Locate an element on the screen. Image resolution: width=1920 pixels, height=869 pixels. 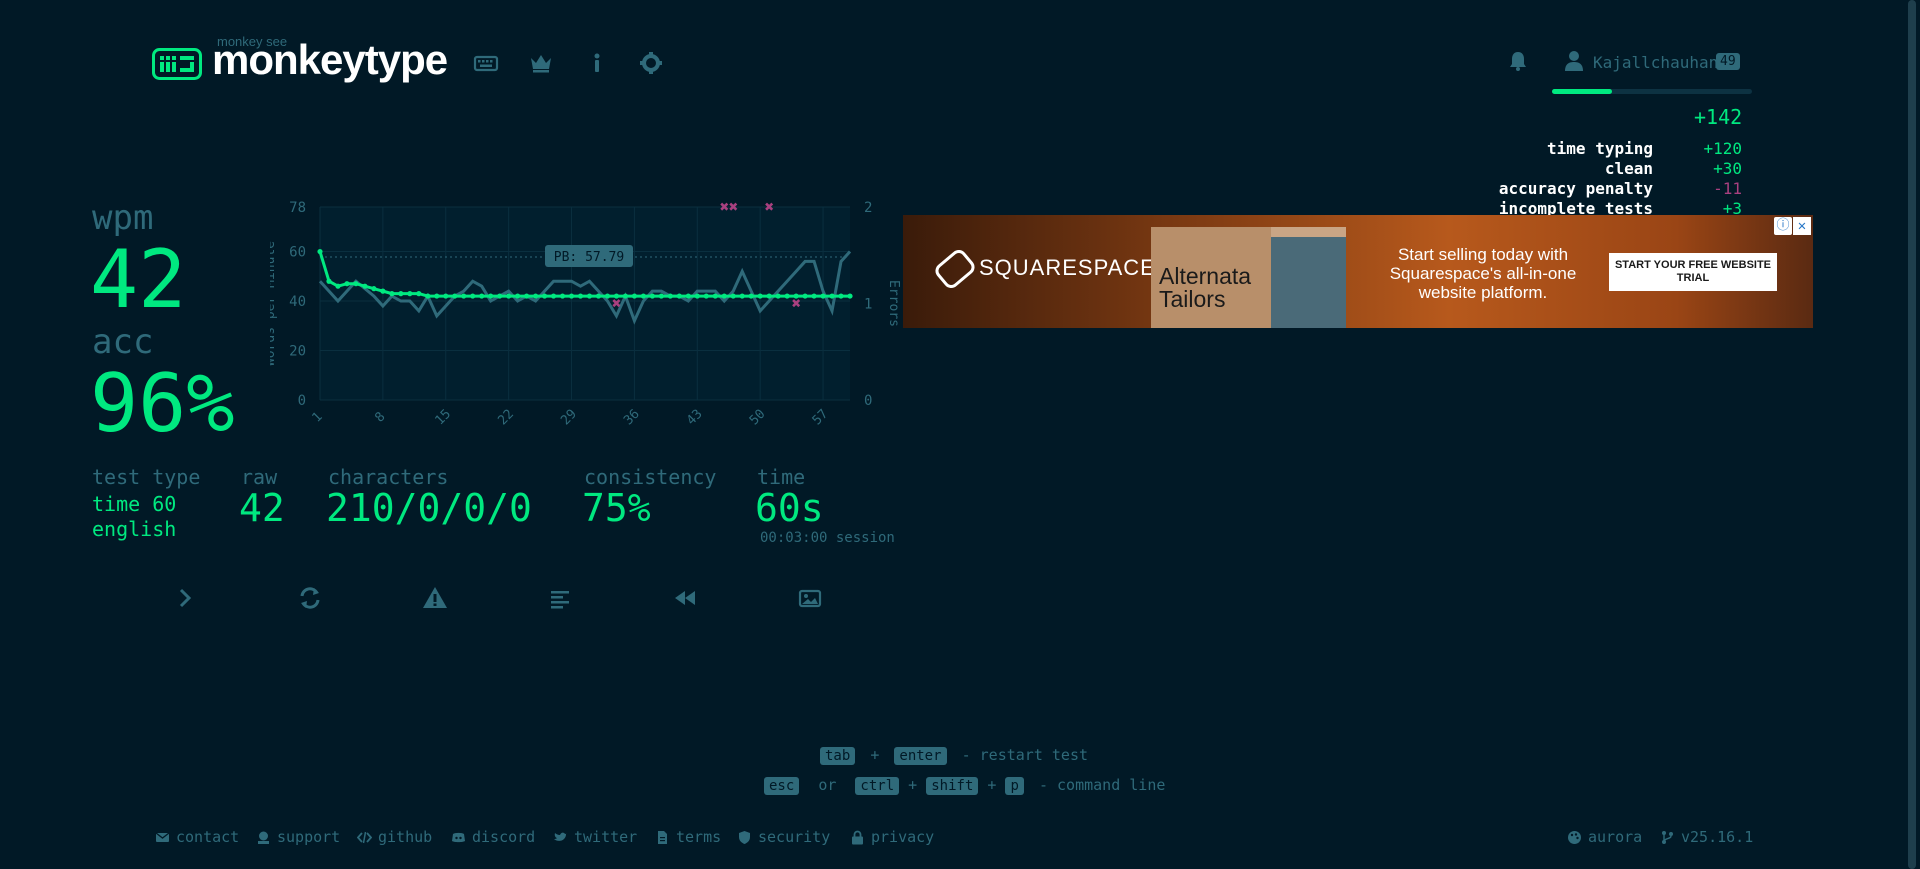
time-value: 60s is located at coordinates (789, 508).